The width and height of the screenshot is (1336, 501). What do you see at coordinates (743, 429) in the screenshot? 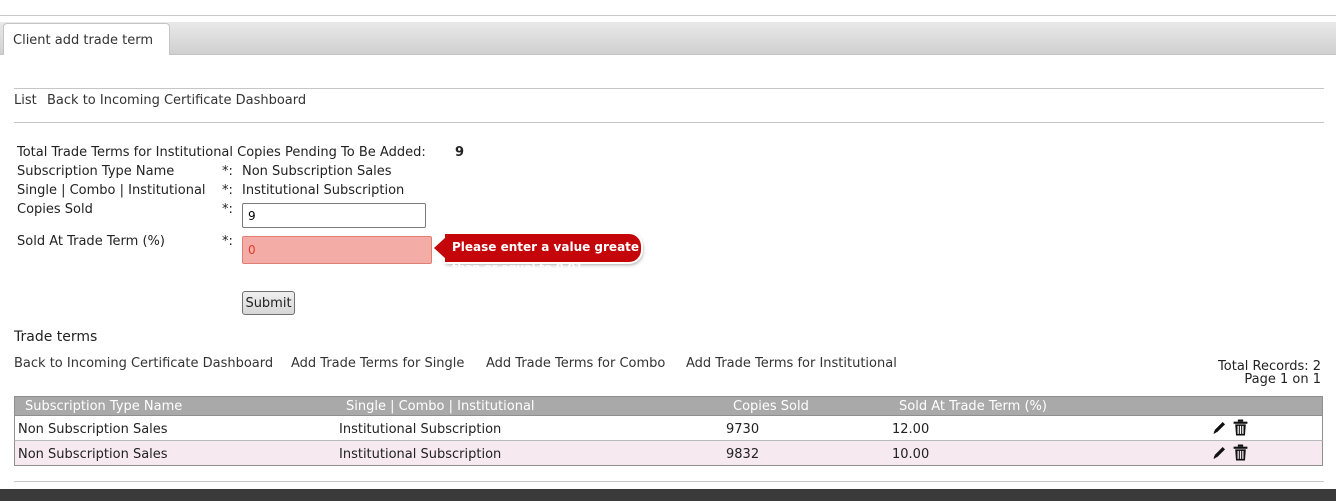
I see `cell-copies-sold: 9730` at bounding box center [743, 429].